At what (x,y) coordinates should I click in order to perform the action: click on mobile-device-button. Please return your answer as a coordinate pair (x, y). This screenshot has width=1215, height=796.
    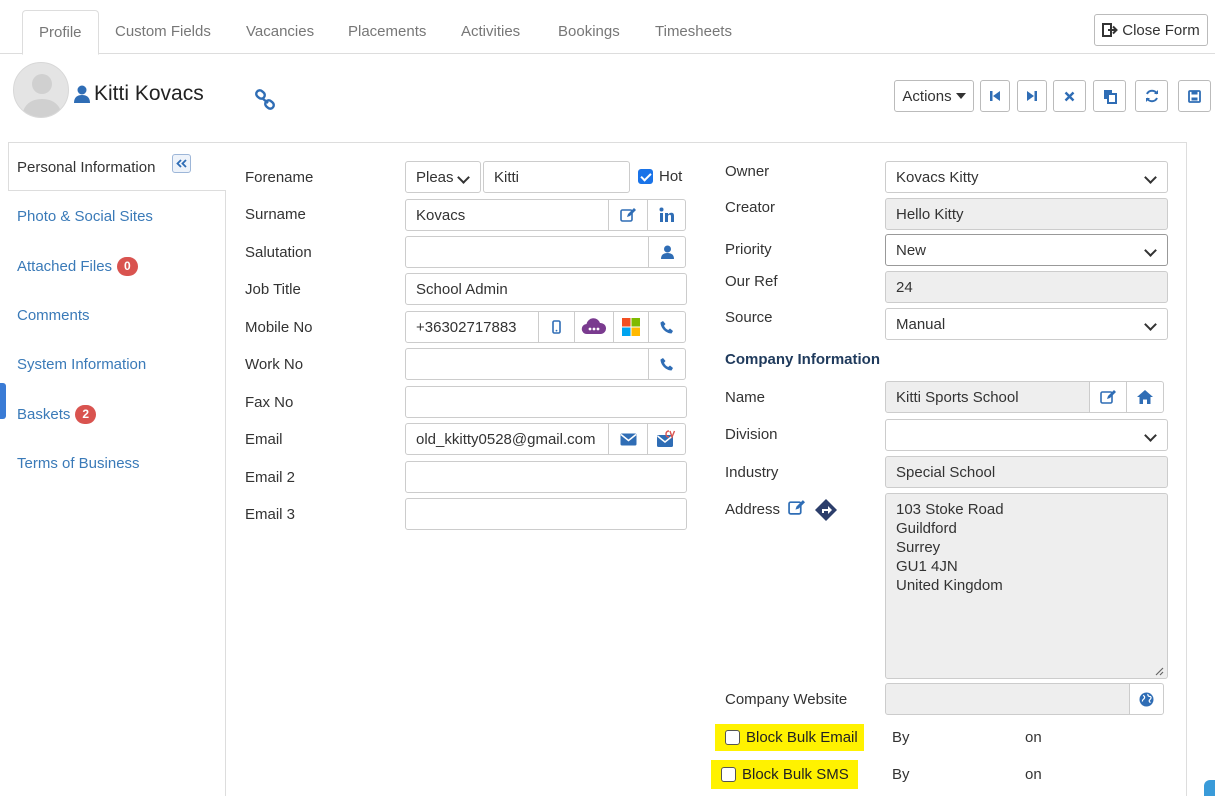
    Looking at the image, I should click on (556, 327).